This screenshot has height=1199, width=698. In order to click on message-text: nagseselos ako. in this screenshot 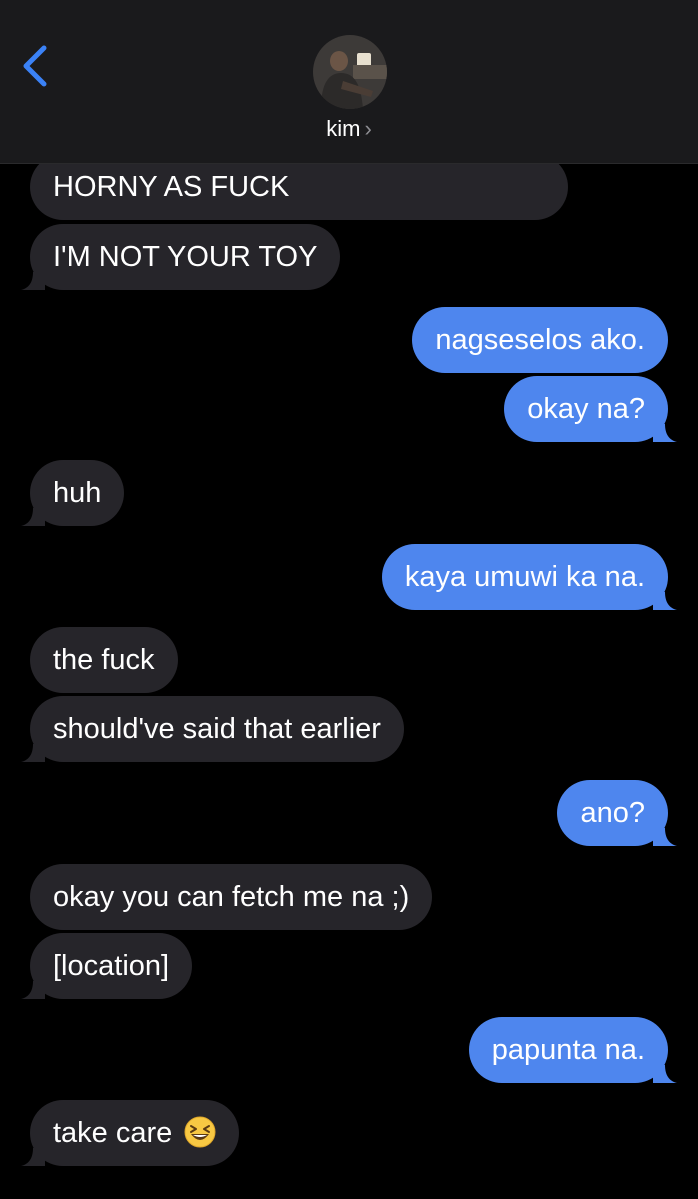, I will do `click(540, 340)`.